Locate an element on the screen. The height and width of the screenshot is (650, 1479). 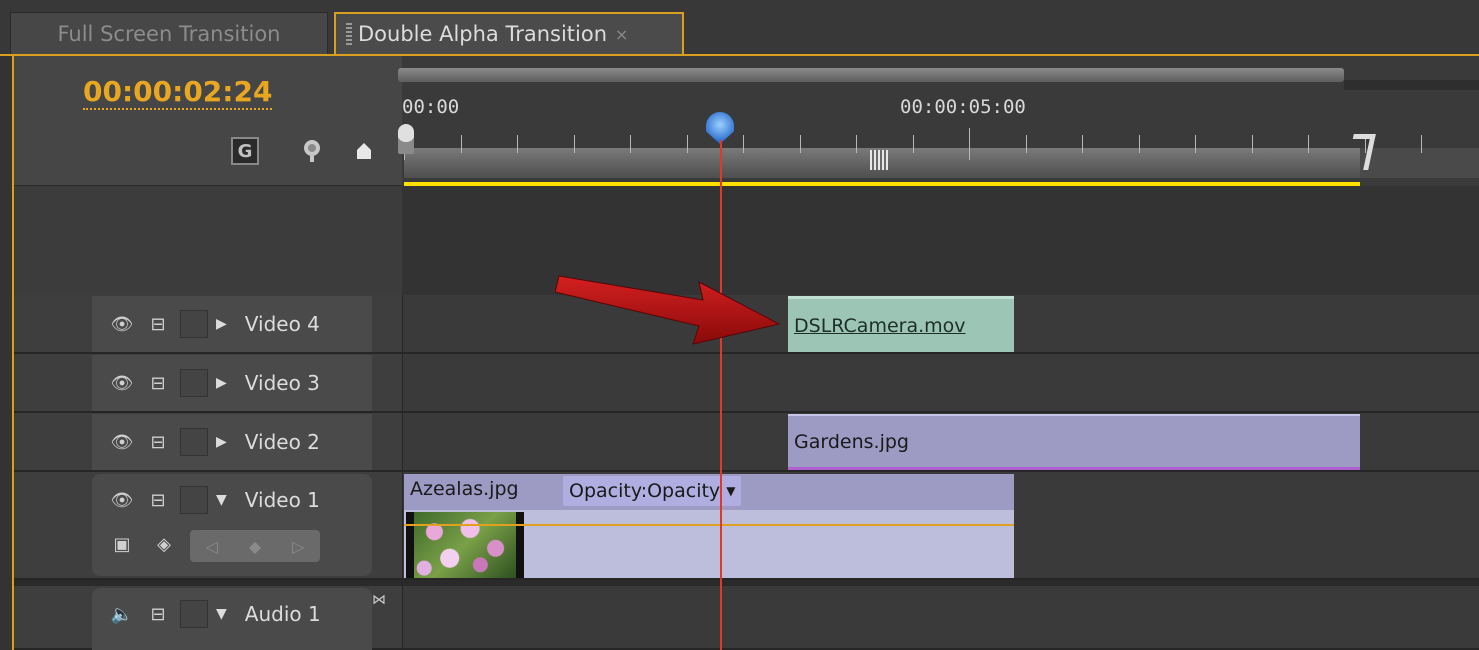
current-timecode: 00:00:02:24 is located at coordinates (178, 93).